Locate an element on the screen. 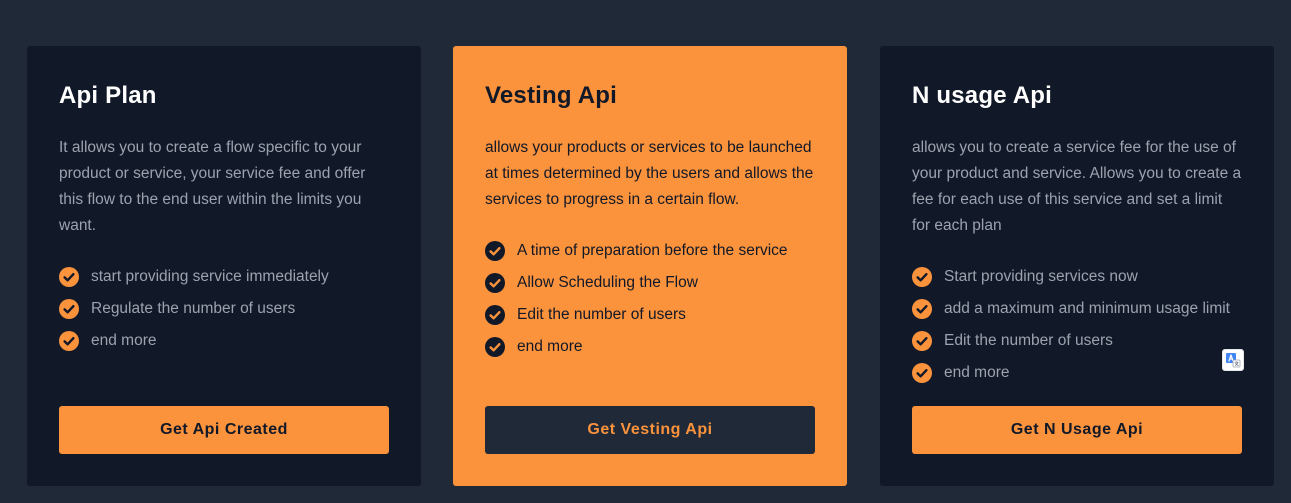 This screenshot has height=503, width=1291. feature-item: Regulate the number of users is located at coordinates (224, 309).